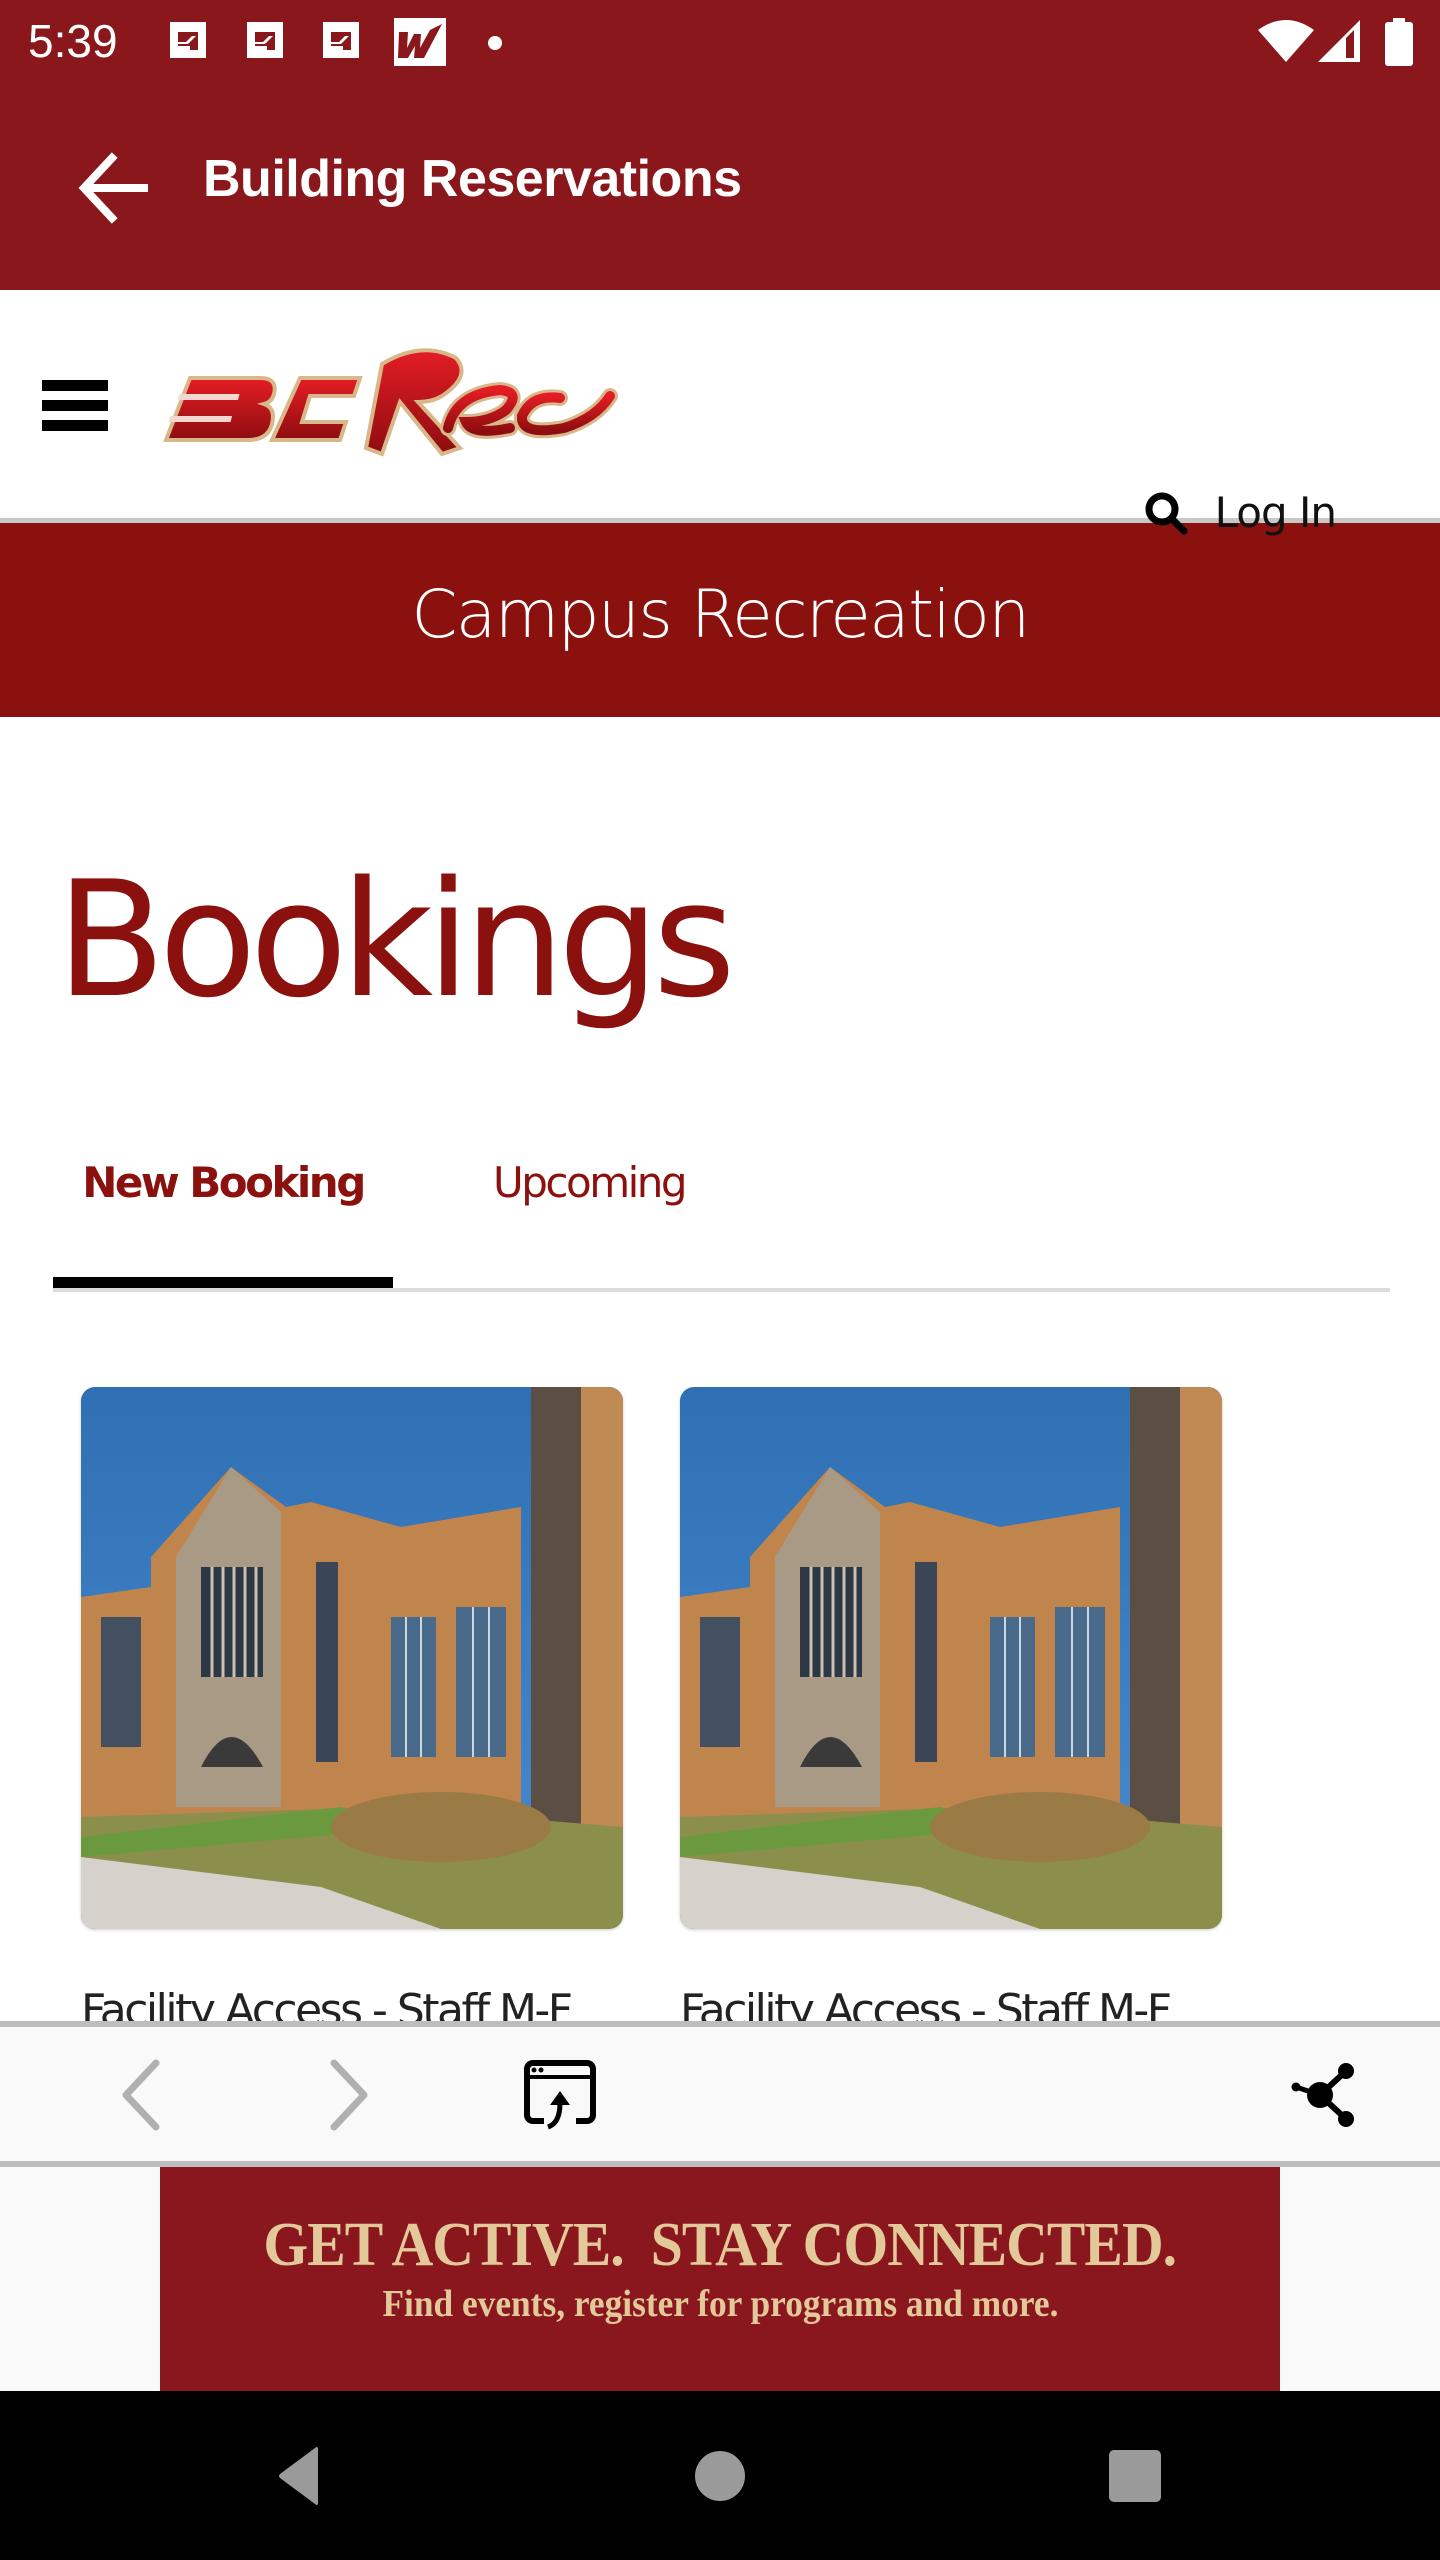 This screenshot has width=1440, height=2560. I want to click on tab-new-booking: New Booking, so click(223, 1214).